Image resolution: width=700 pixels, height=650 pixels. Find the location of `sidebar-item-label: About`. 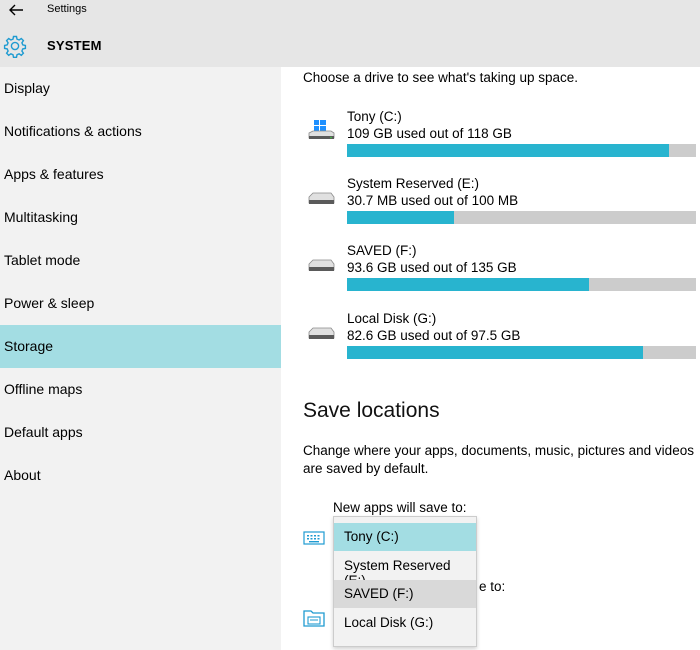

sidebar-item-label: About is located at coordinates (22, 475).